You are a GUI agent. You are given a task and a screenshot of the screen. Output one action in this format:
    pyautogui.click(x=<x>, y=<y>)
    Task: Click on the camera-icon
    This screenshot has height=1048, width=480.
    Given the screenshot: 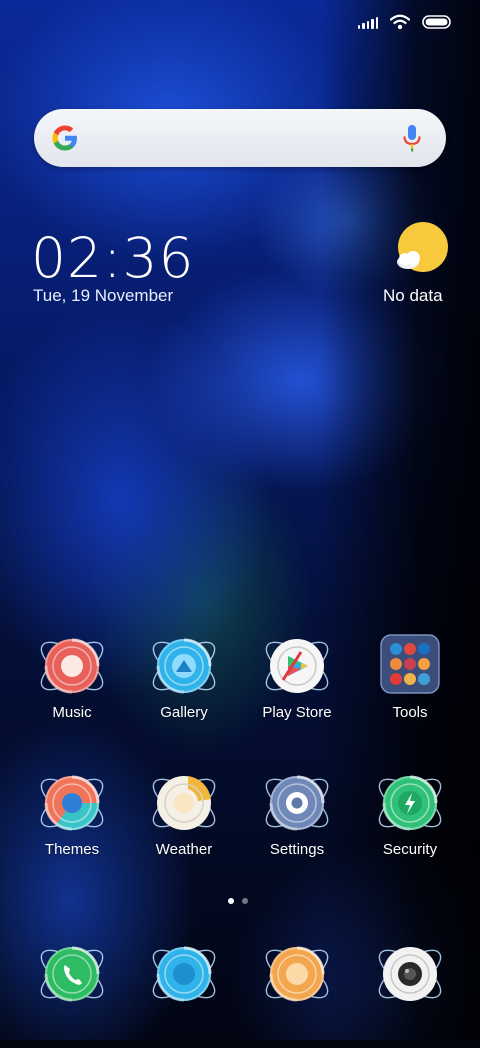 What is the action you would take?
    pyautogui.click(x=410, y=974)
    